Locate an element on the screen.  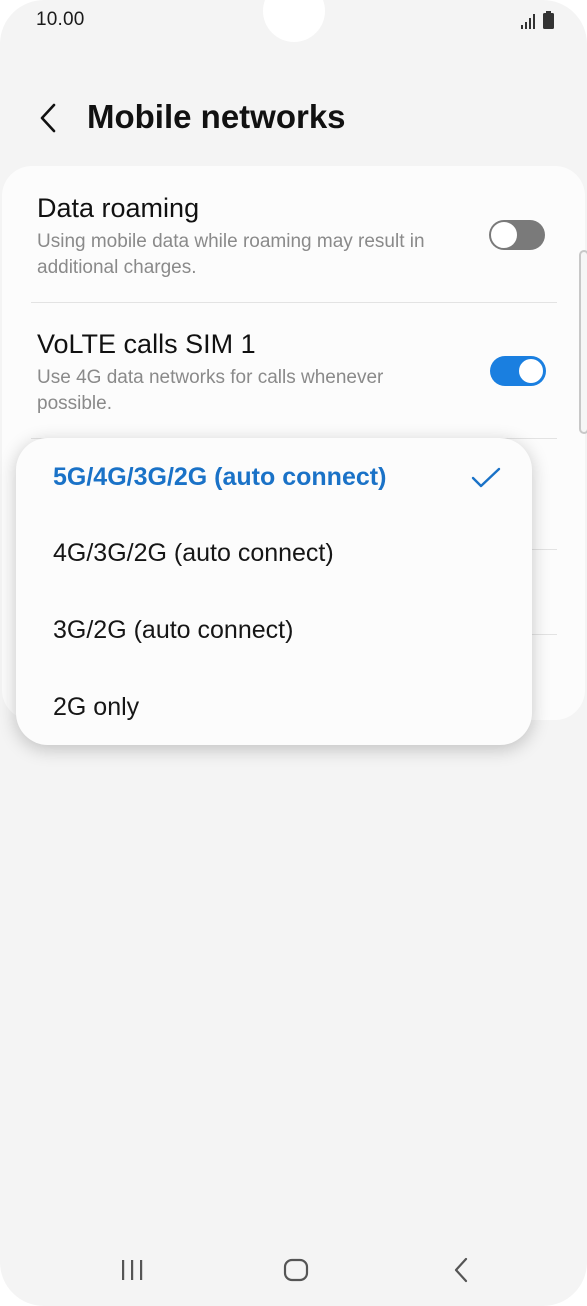
option-label: 4G/3G/2G (auto connect) is located at coordinates (193, 553).